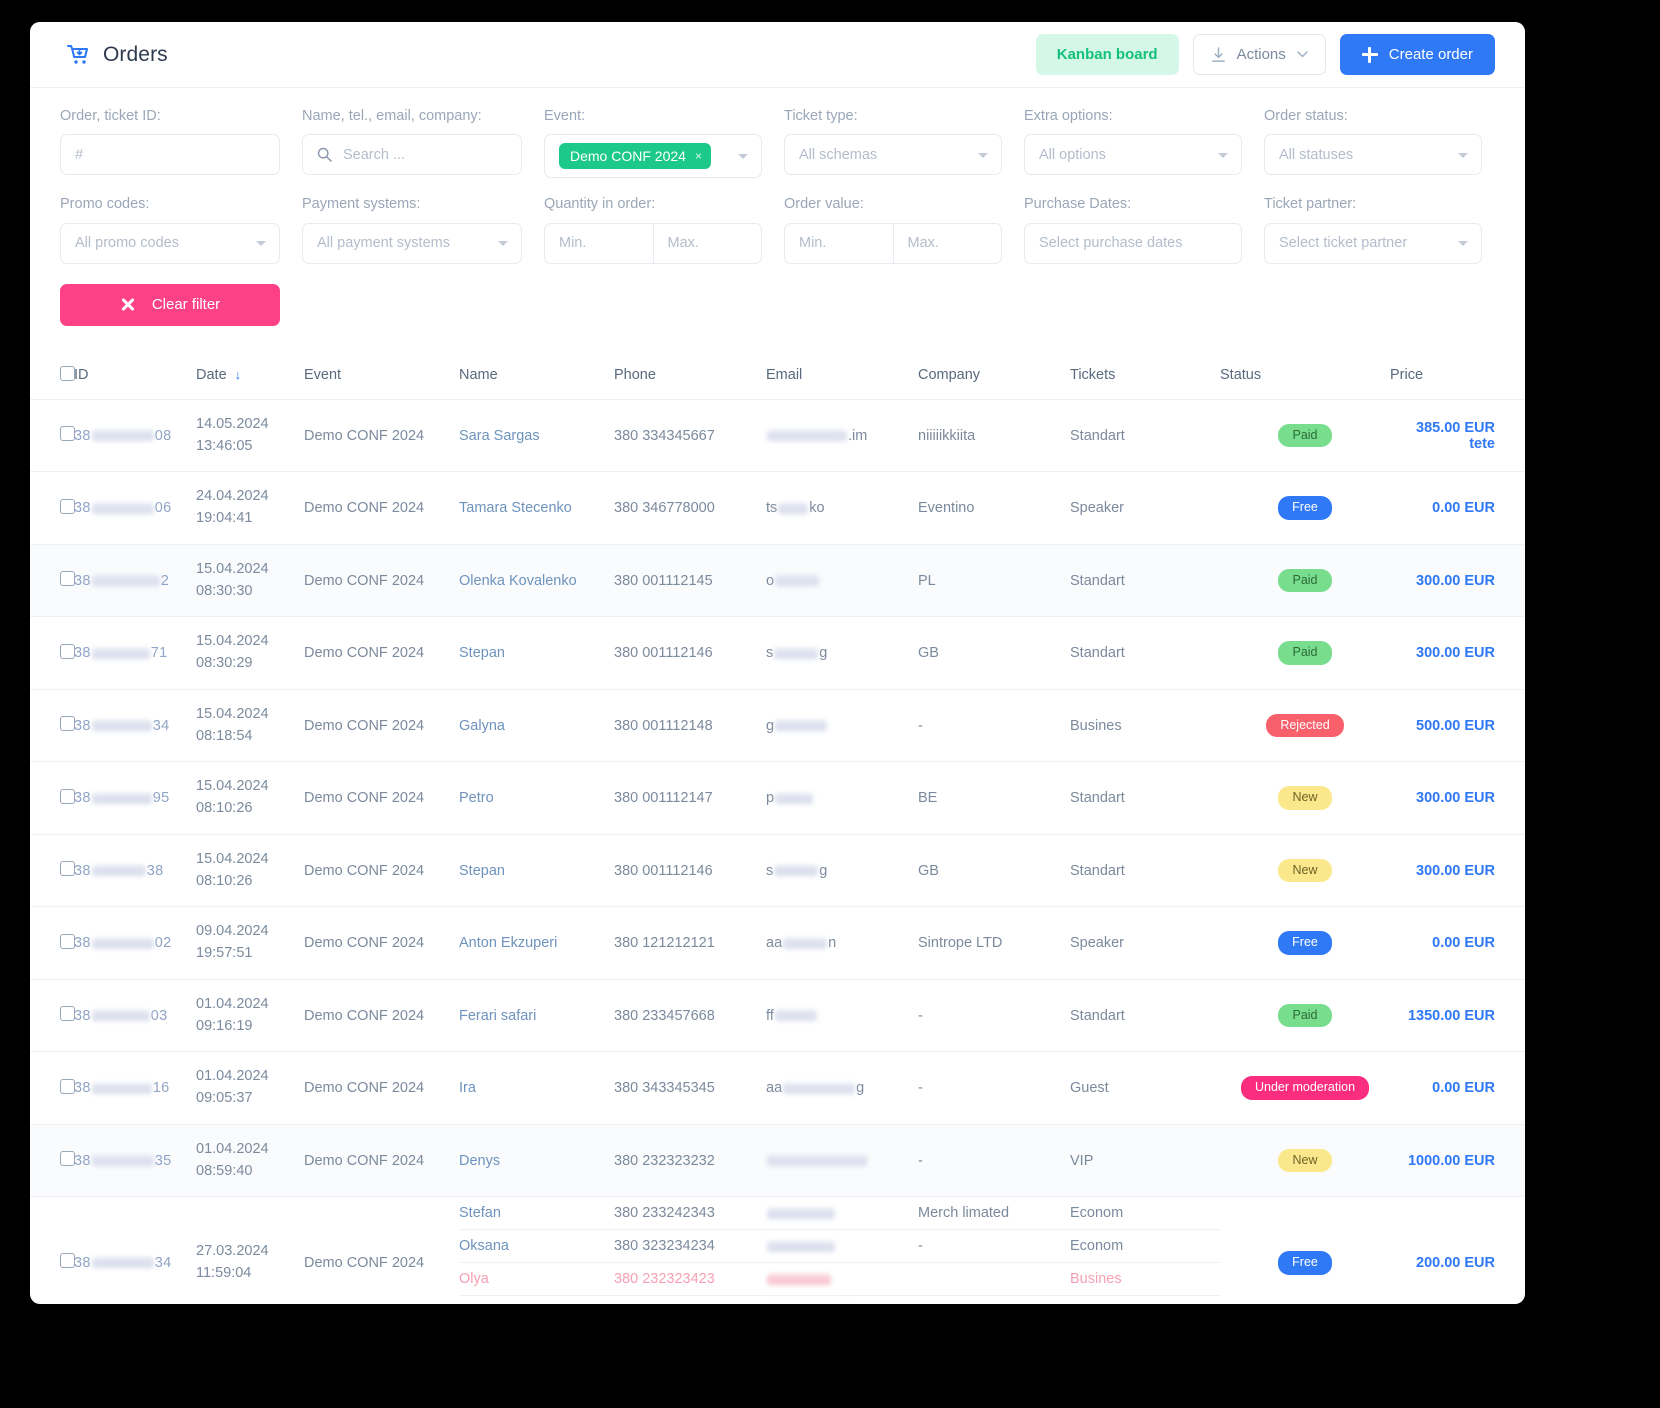  What do you see at coordinates (1417, 54) in the screenshot?
I see `create-order-button: Create order` at bounding box center [1417, 54].